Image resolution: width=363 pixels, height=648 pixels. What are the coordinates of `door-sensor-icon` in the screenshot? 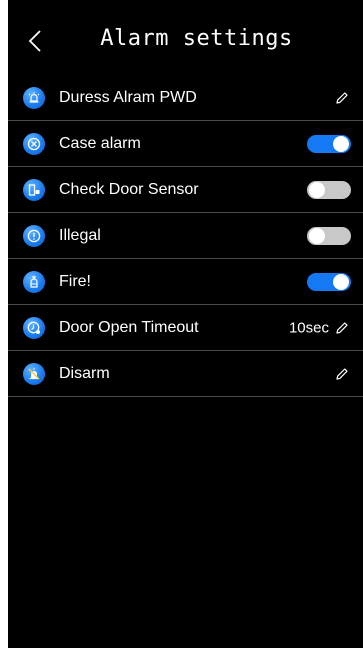 It's located at (34, 189).